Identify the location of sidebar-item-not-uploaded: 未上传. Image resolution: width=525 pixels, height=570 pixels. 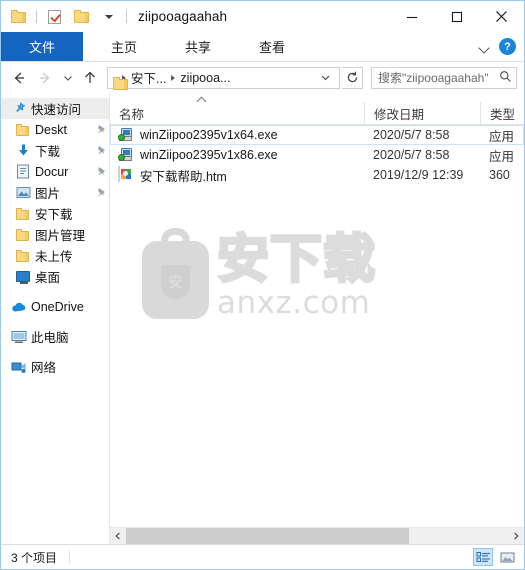
(55, 255).